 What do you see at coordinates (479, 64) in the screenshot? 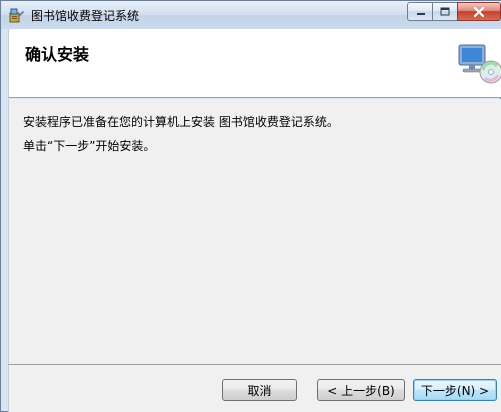
I see `computer-disc-icon` at bounding box center [479, 64].